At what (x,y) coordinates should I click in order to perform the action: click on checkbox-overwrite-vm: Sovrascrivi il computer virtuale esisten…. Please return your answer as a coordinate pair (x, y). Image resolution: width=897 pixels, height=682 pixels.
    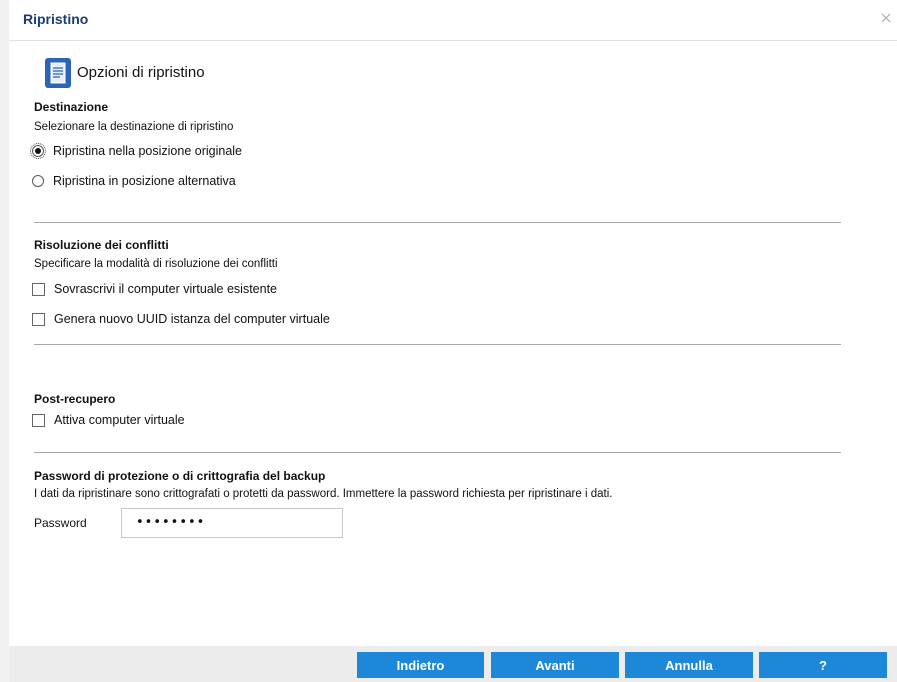
    Looking at the image, I should click on (154, 289).